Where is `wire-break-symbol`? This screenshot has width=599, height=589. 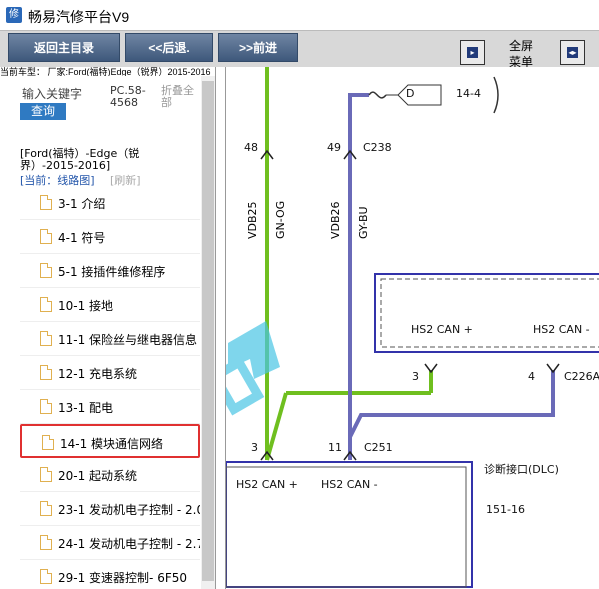
wire-break-symbol is located at coordinates (377, 95).